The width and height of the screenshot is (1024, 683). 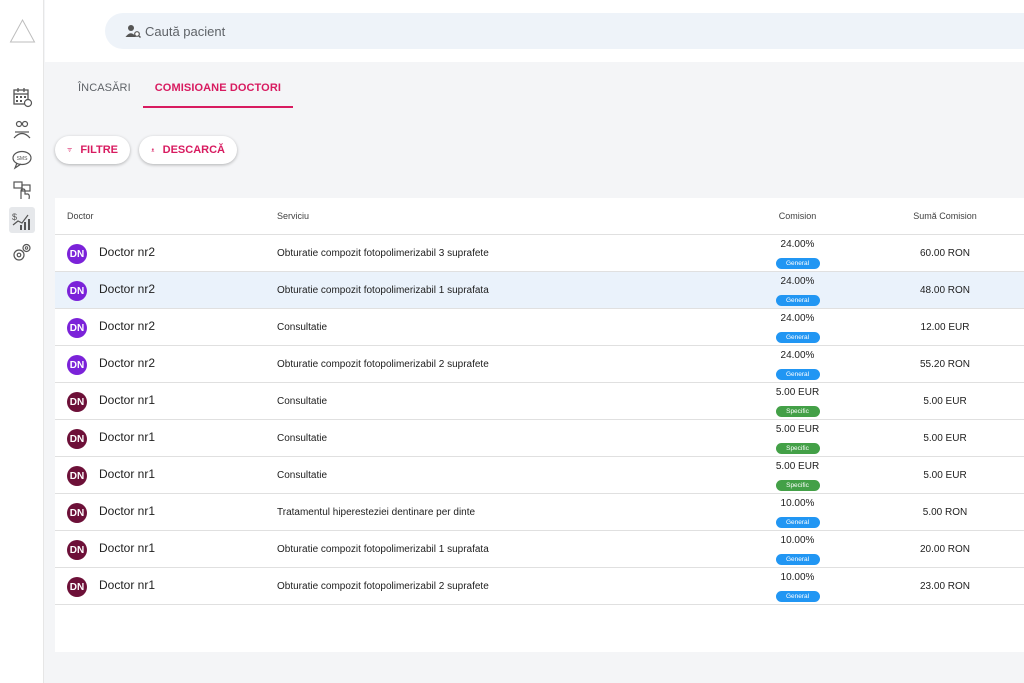 I want to click on filter-button: Filtre, so click(x=92, y=150).